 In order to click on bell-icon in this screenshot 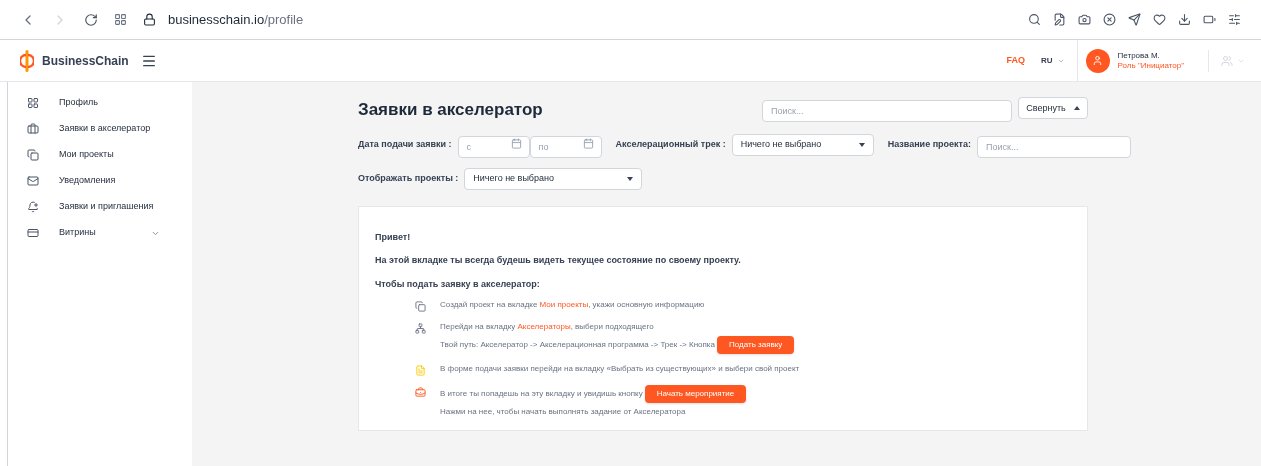, I will do `click(33, 207)`.